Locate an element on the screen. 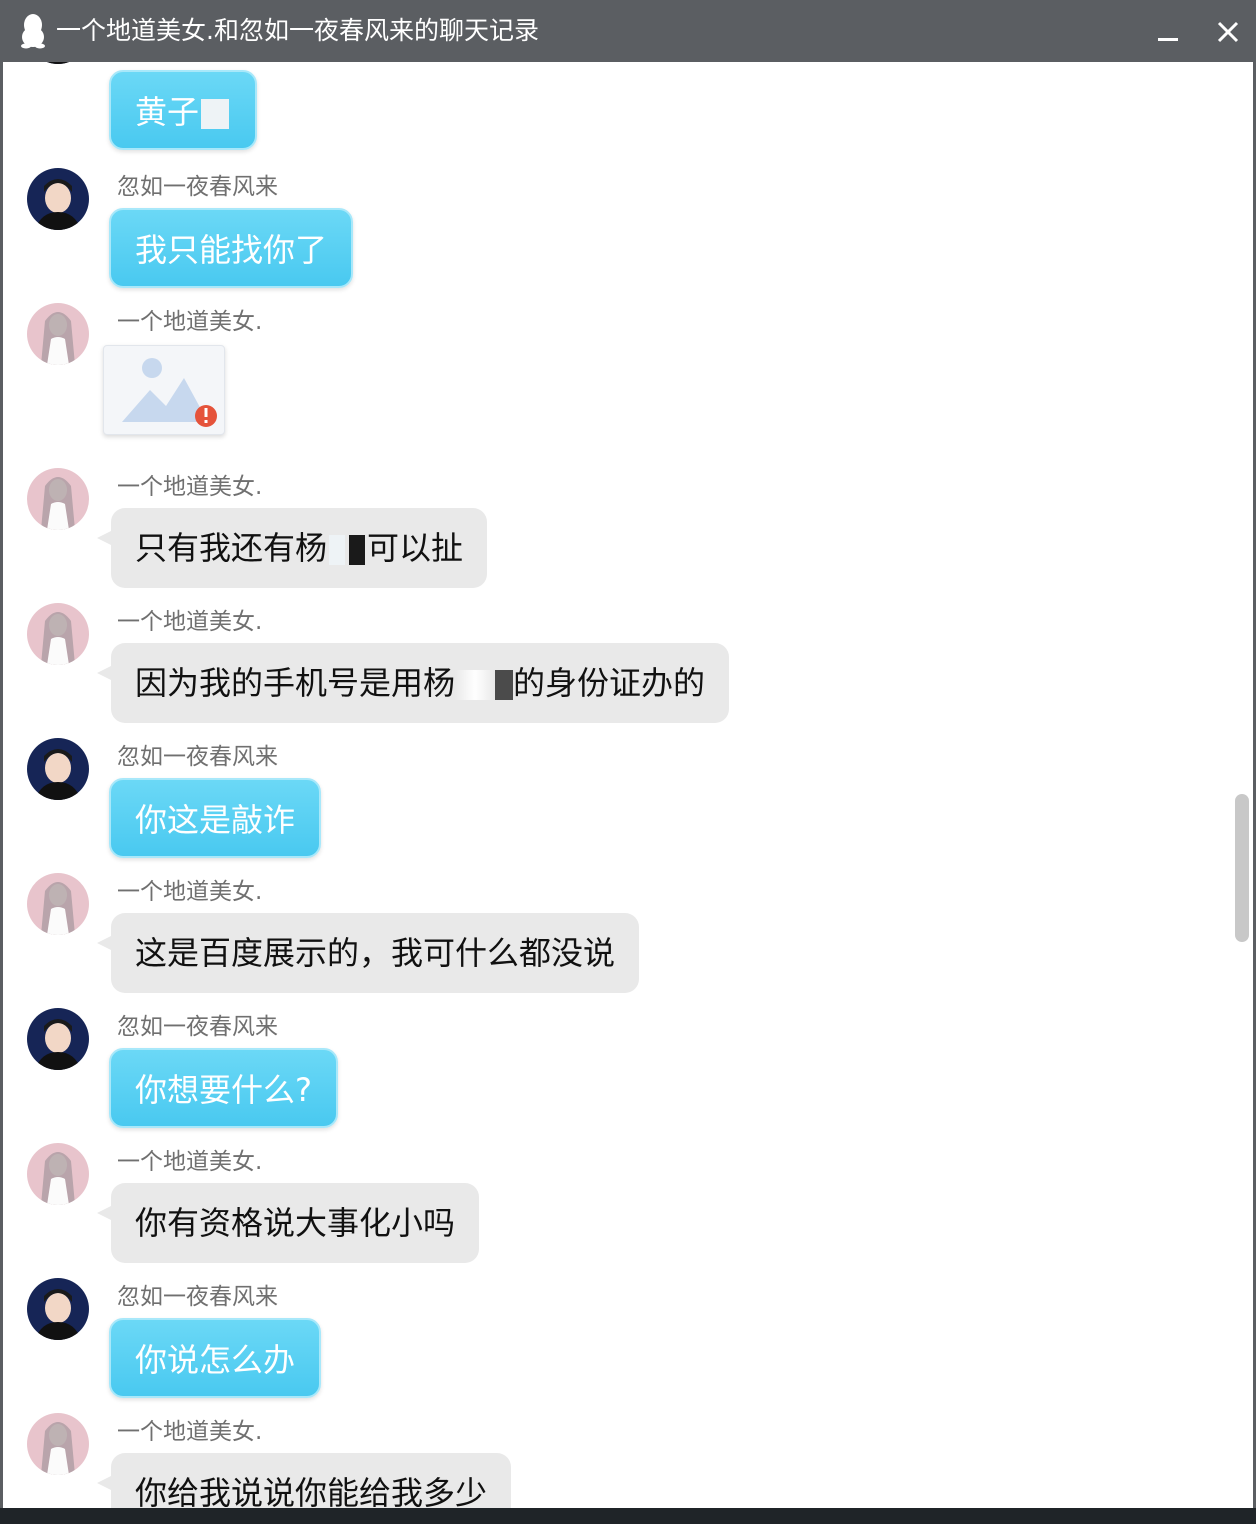 Image resolution: width=1256 pixels, height=1524 pixels. message-bubble: 只有我还有杨 可以扯 is located at coordinates (299, 548).